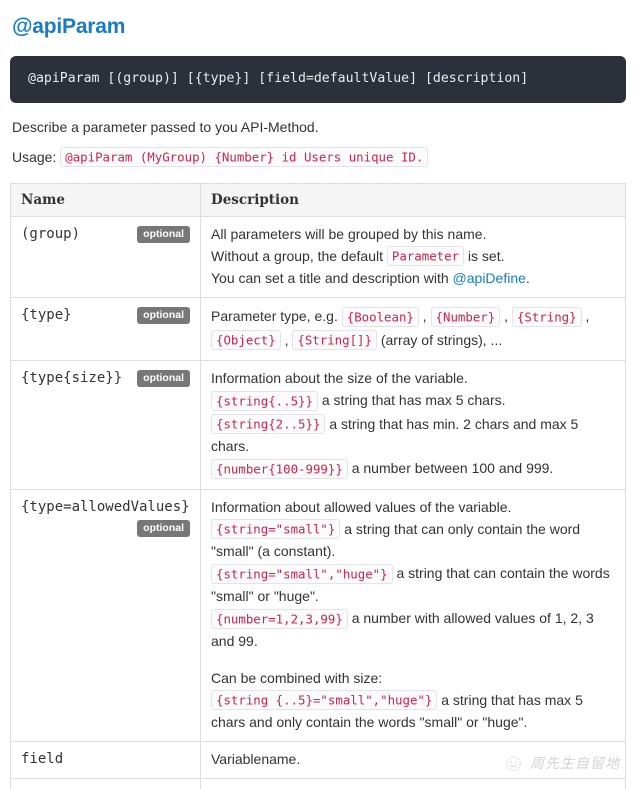 The image size is (636, 789). I want to click on description-text: Parameter type, e.g., so click(276, 316).